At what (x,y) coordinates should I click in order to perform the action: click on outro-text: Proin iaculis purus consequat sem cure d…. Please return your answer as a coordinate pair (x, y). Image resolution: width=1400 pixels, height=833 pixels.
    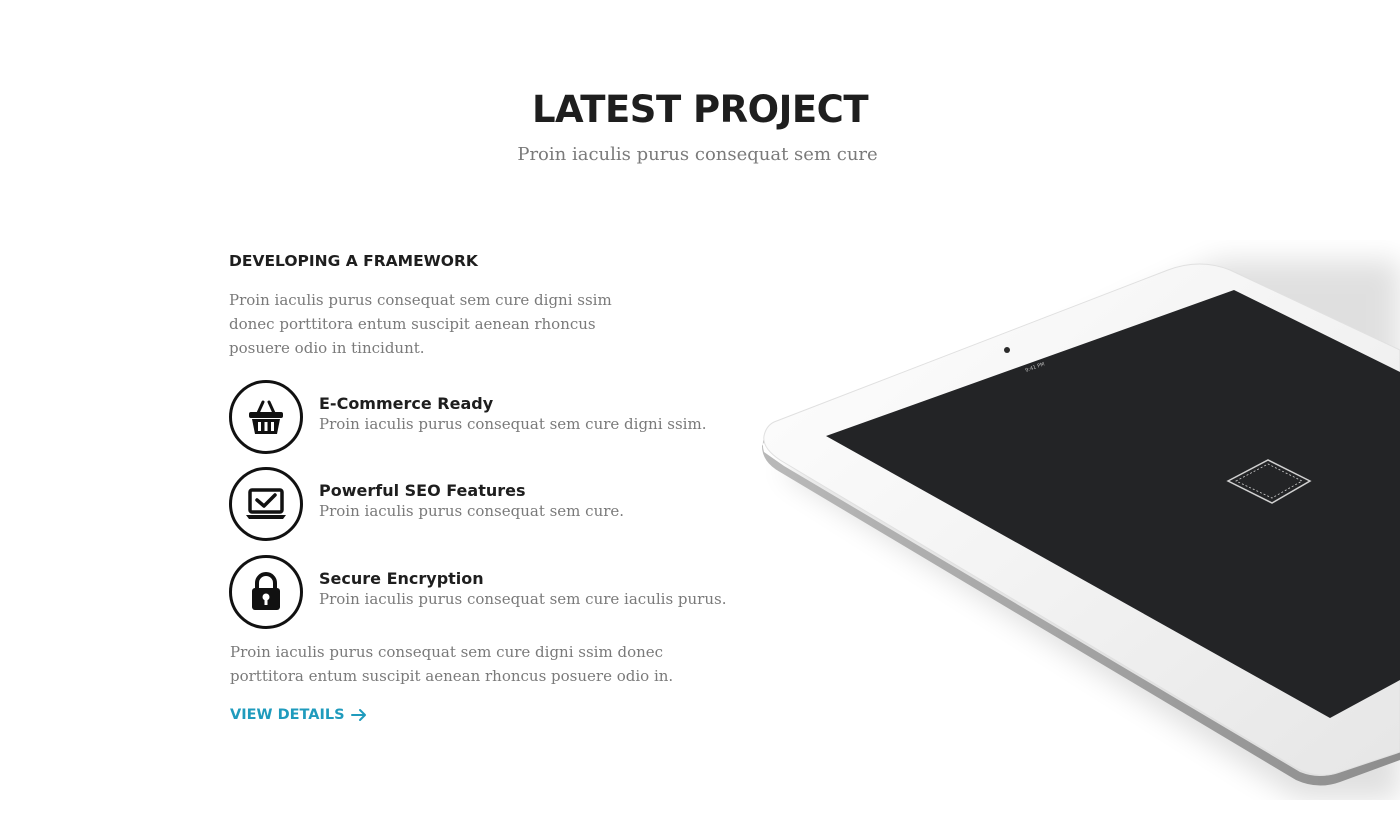
    Looking at the image, I should click on (452, 664).